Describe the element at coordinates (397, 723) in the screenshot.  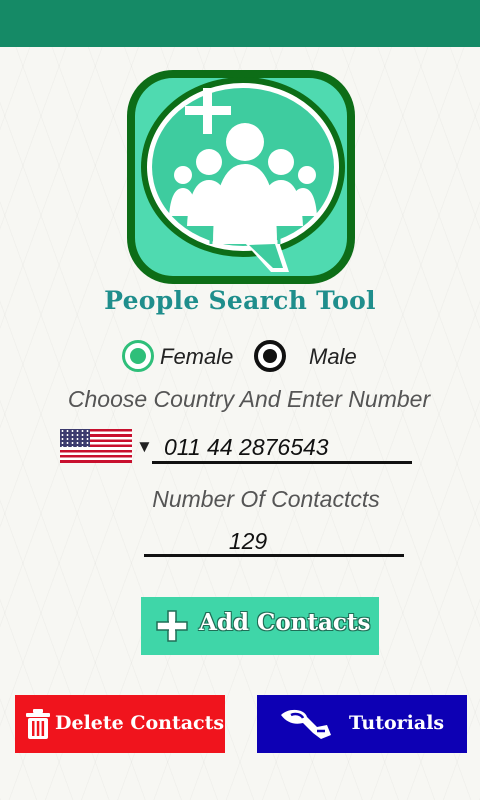
I see `tutorials-label: Tutorials` at that location.